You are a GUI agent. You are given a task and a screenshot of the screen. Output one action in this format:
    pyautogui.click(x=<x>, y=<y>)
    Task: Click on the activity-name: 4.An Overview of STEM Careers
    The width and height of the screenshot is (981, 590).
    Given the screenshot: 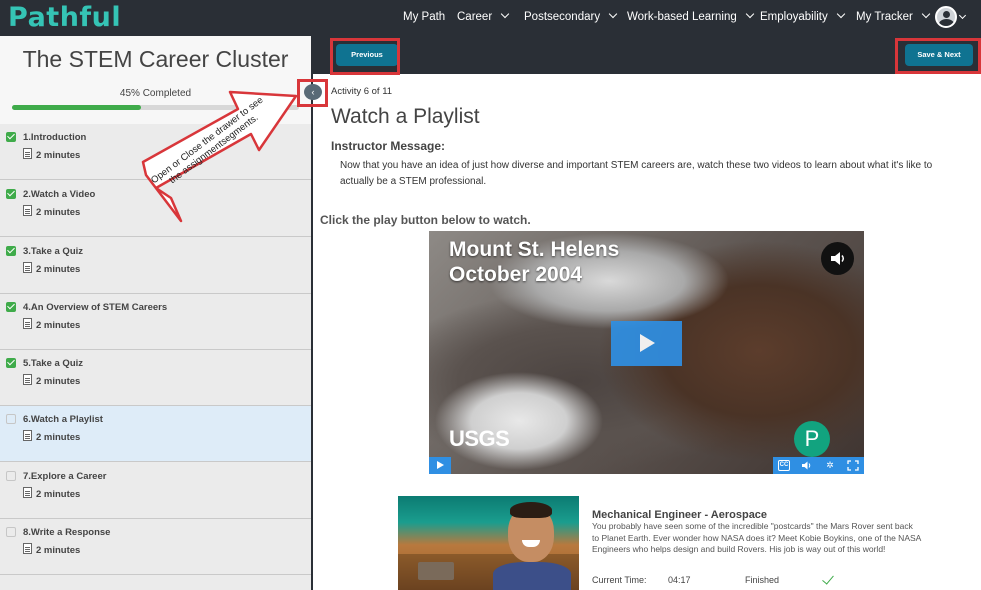 What is the action you would take?
    pyautogui.click(x=95, y=307)
    